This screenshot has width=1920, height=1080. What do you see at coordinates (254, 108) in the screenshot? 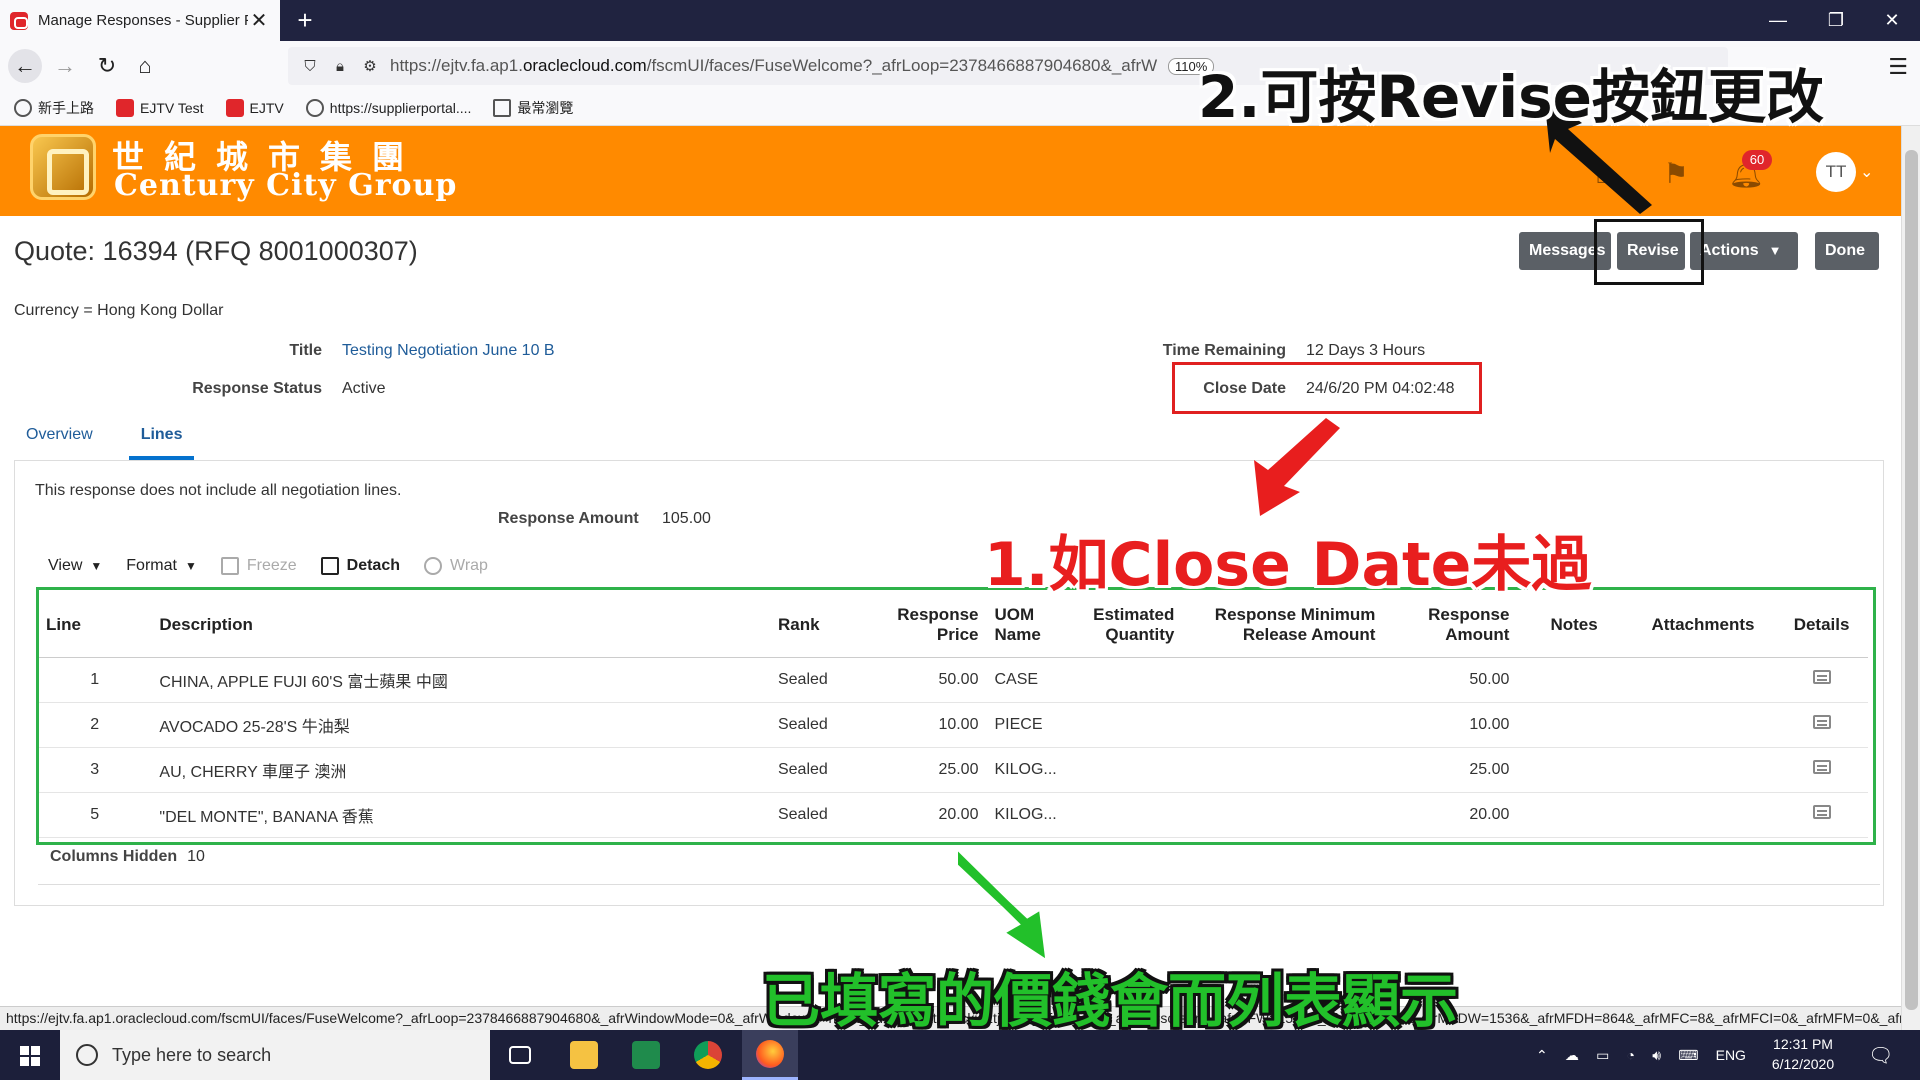
I see `bookmark-item: EJTV` at bounding box center [254, 108].